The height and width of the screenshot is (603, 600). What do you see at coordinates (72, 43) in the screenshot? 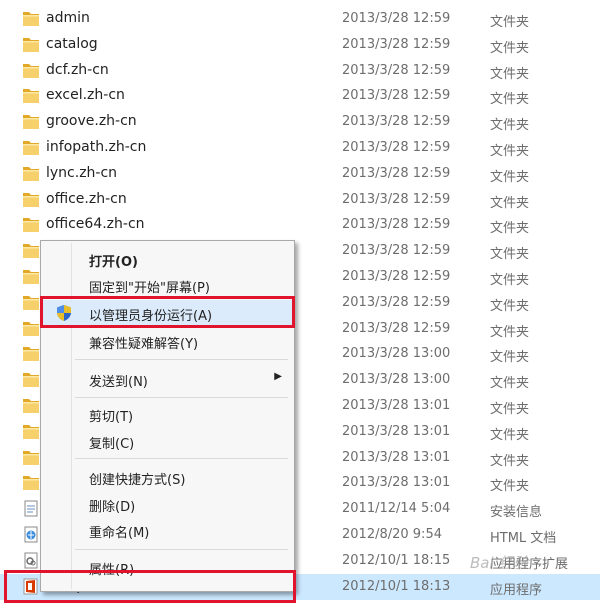
I see `file-name: catalog` at bounding box center [72, 43].